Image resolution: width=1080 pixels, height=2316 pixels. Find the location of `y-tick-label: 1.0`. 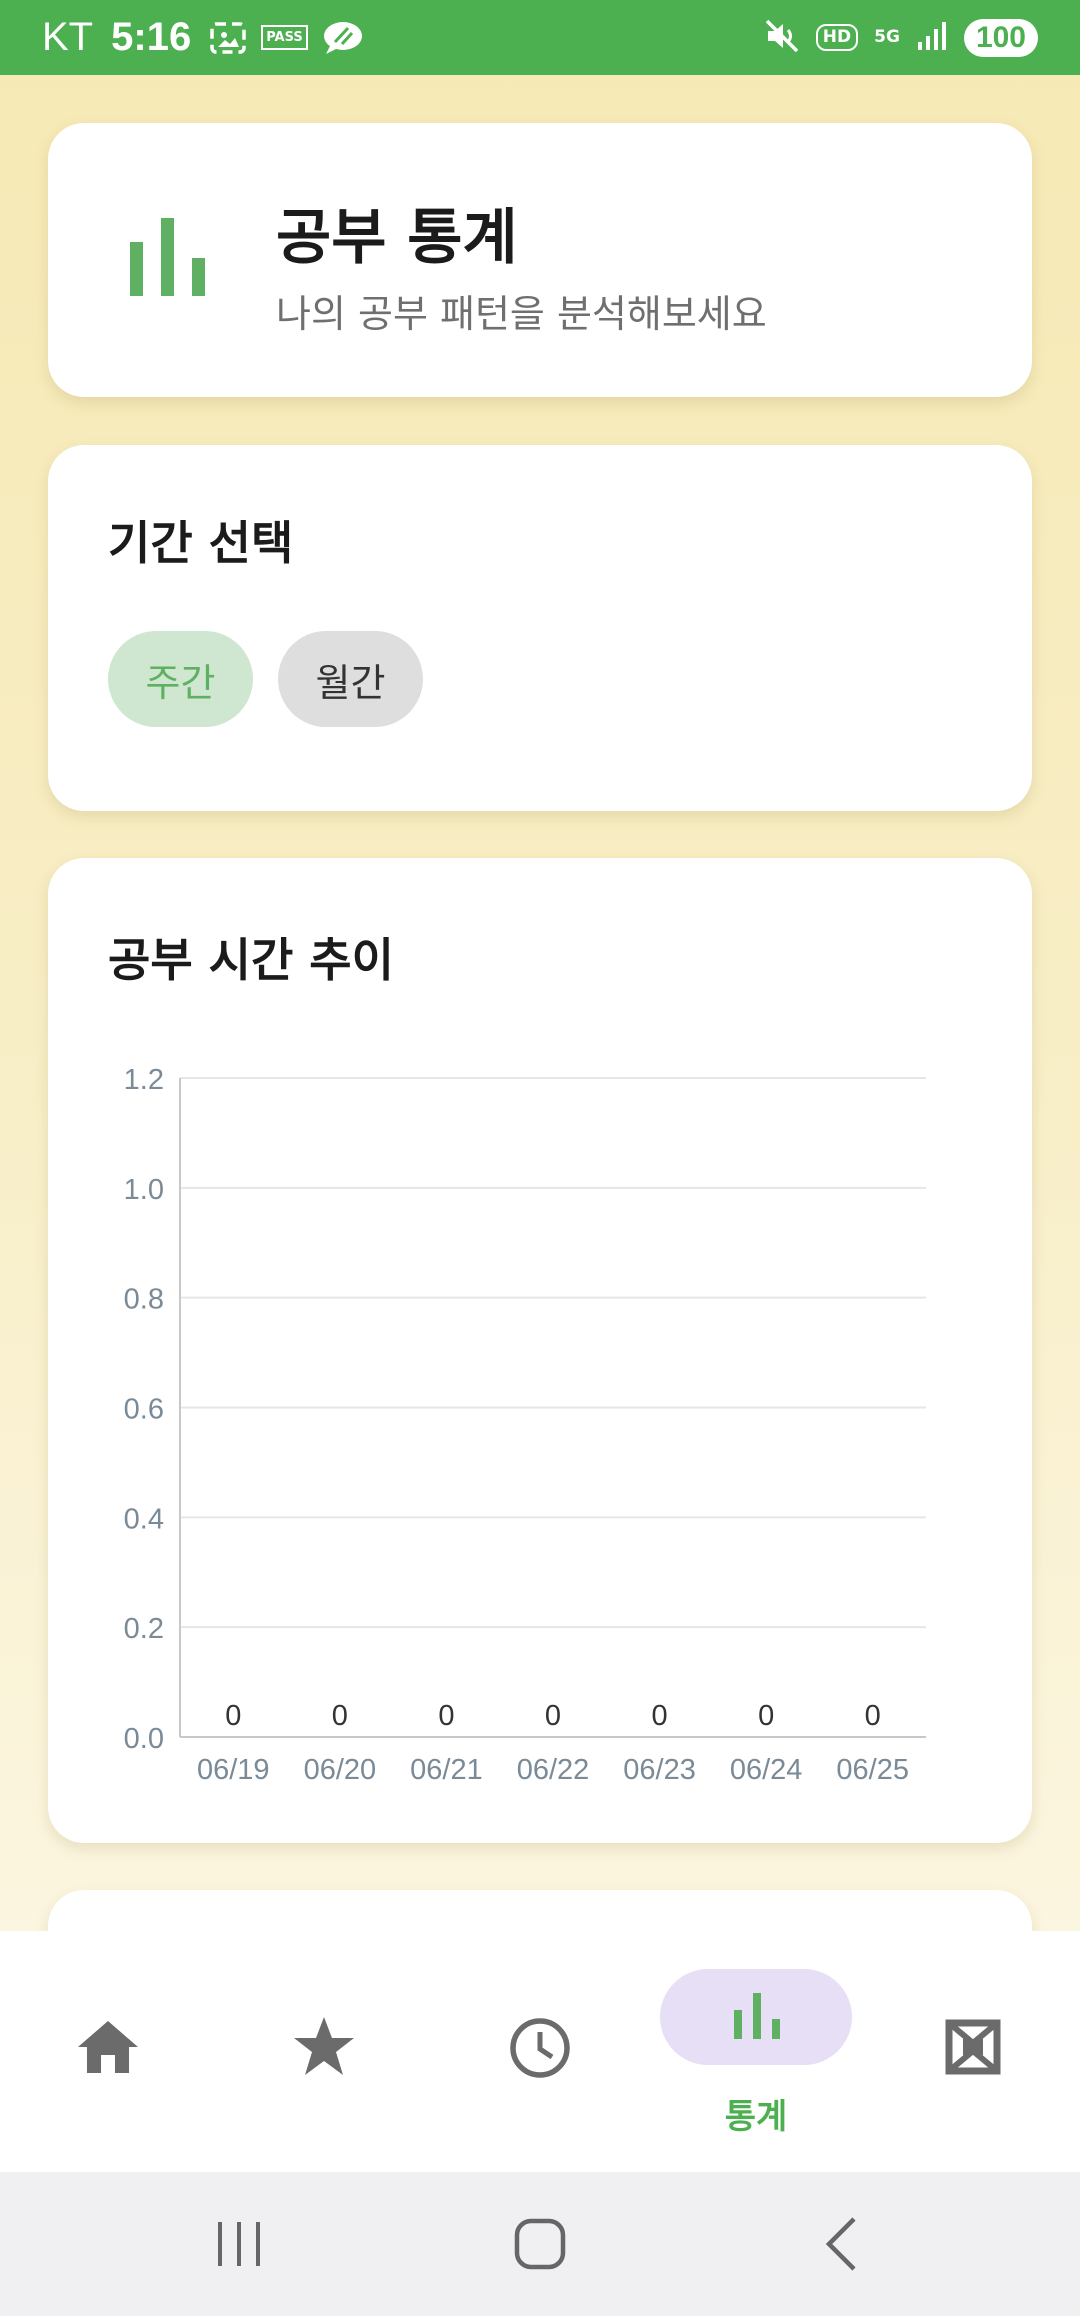

y-tick-label: 1.0 is located at coordinates (144, 1190).